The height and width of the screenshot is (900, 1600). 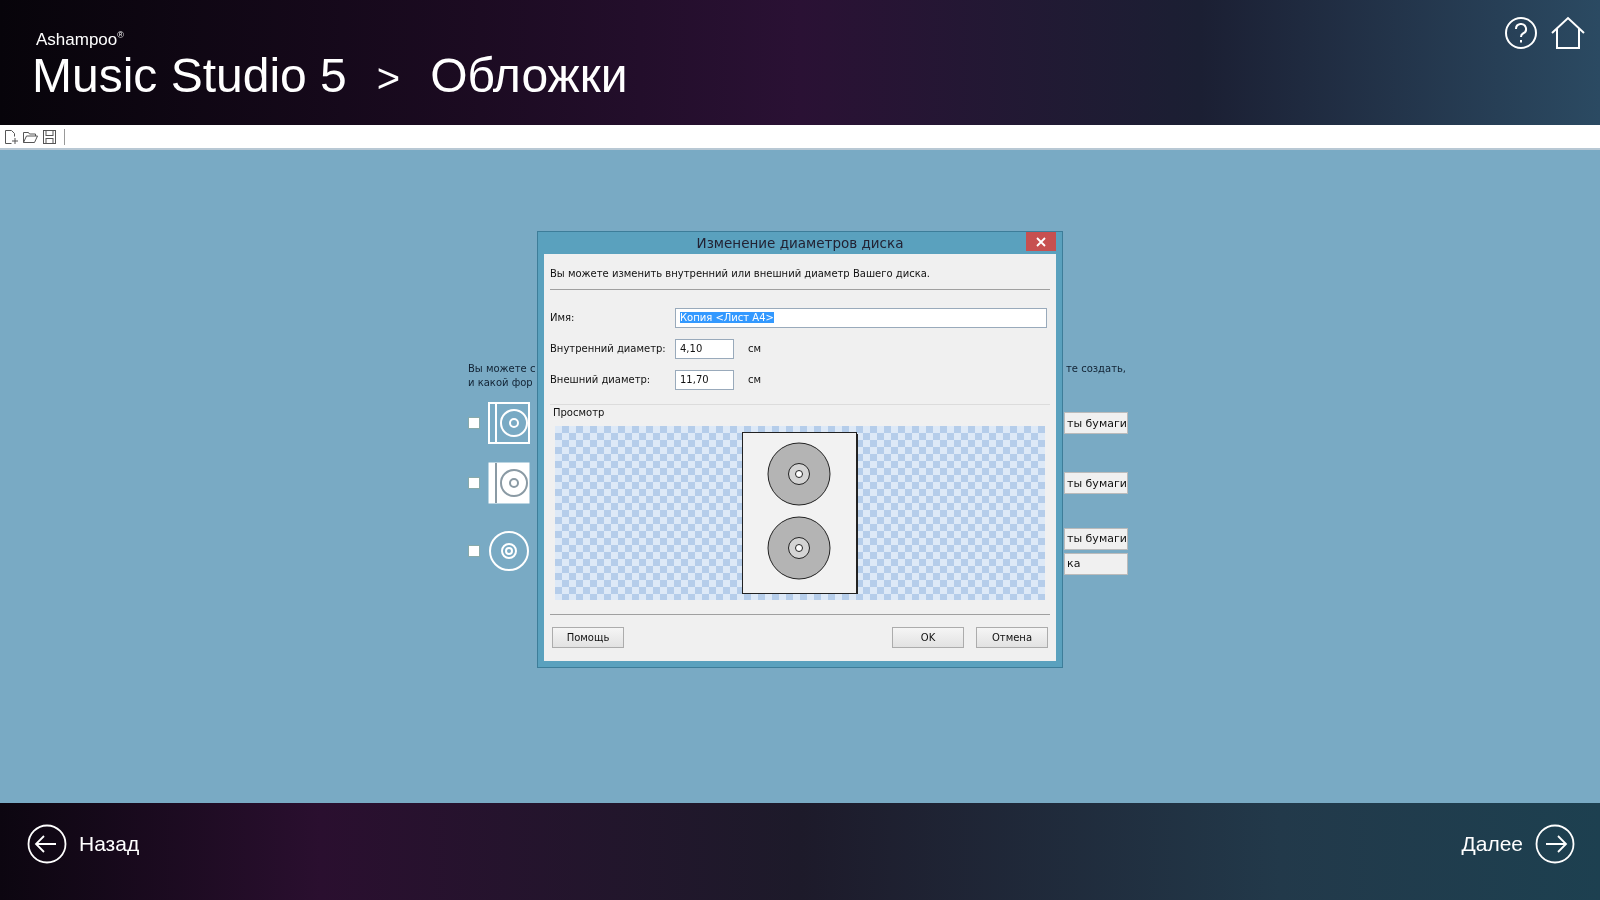 What do you see at coordinates (928, 637) in the screenshot?
I see `dialog-button: OK` at bounding box center [928, 637].